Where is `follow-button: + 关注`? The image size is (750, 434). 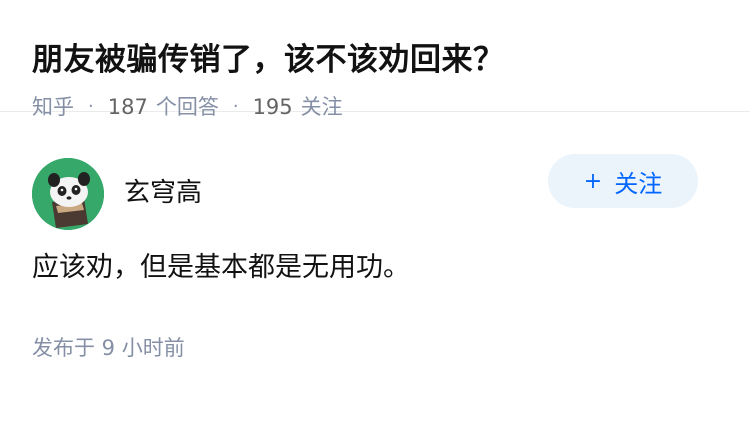
follow-button: + 关注 is located at coordinates (623, 181).